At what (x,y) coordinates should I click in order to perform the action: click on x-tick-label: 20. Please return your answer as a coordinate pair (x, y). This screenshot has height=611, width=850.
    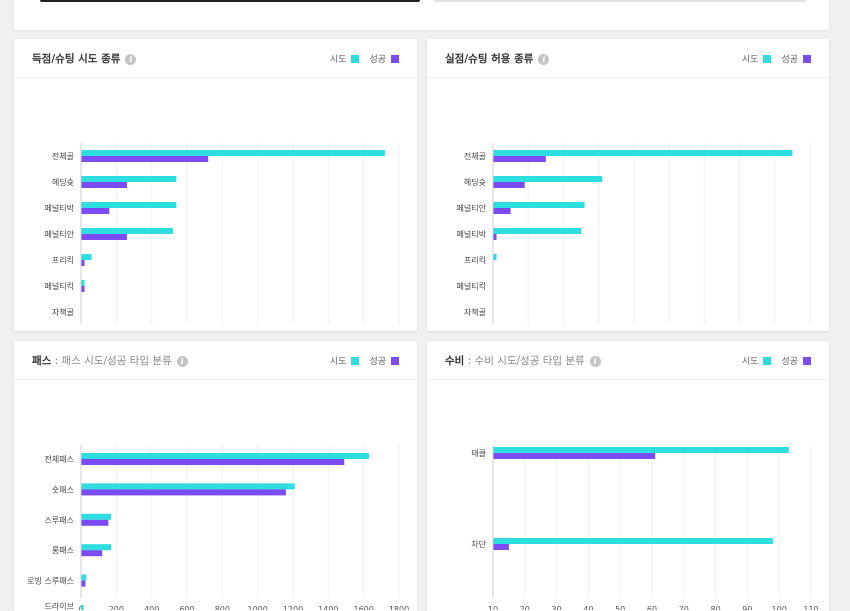
    Looking at the image, I should click on (525, 607).